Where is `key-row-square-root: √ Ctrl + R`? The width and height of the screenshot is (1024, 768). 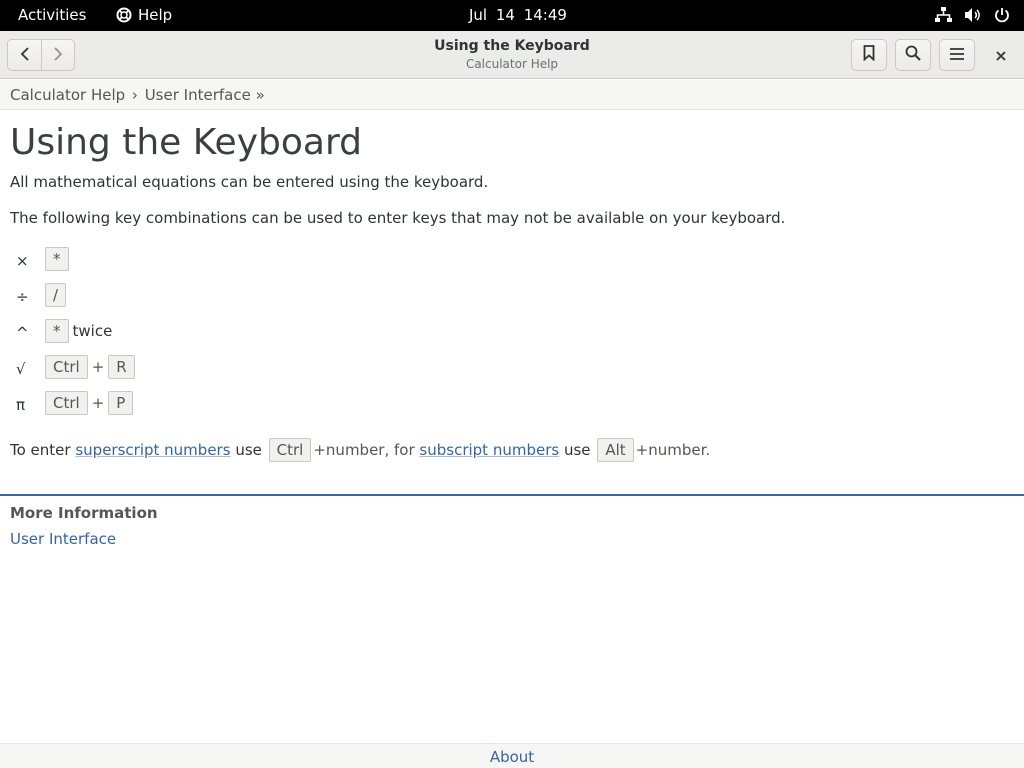 key-row-square-root: √ Ctrl + R is located at coordinates (510, 370).